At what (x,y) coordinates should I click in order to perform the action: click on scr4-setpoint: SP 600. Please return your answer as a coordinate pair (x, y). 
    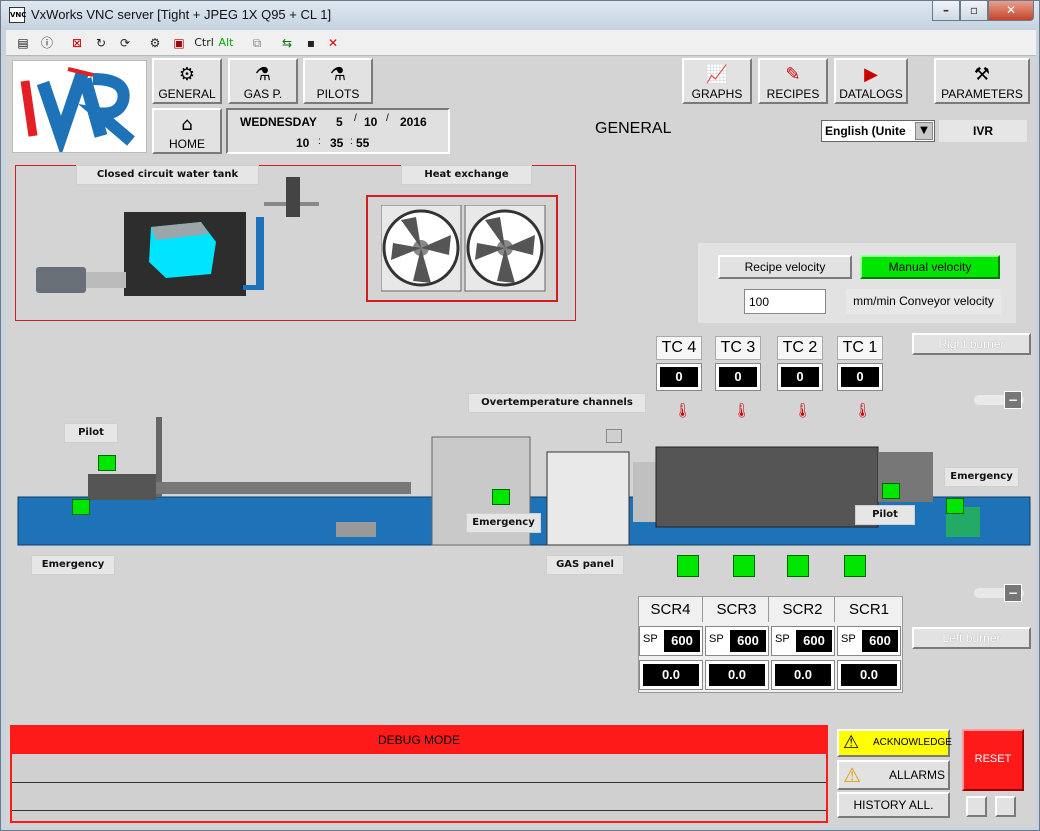
    Looking at the image, I should click on (671, 641).